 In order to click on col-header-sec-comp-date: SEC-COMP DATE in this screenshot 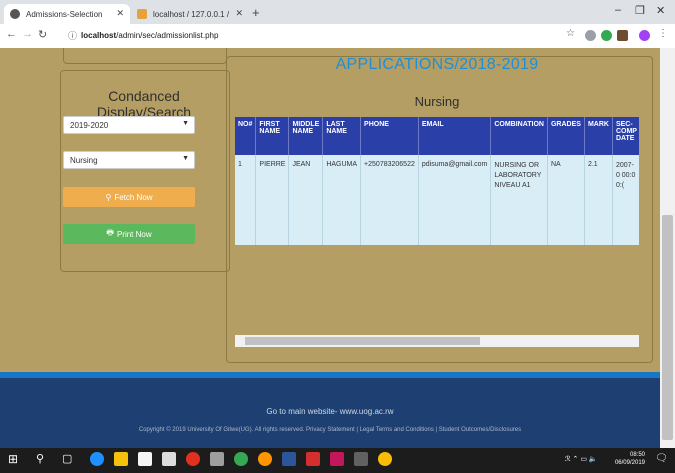, I will do `click(625, 136)`.